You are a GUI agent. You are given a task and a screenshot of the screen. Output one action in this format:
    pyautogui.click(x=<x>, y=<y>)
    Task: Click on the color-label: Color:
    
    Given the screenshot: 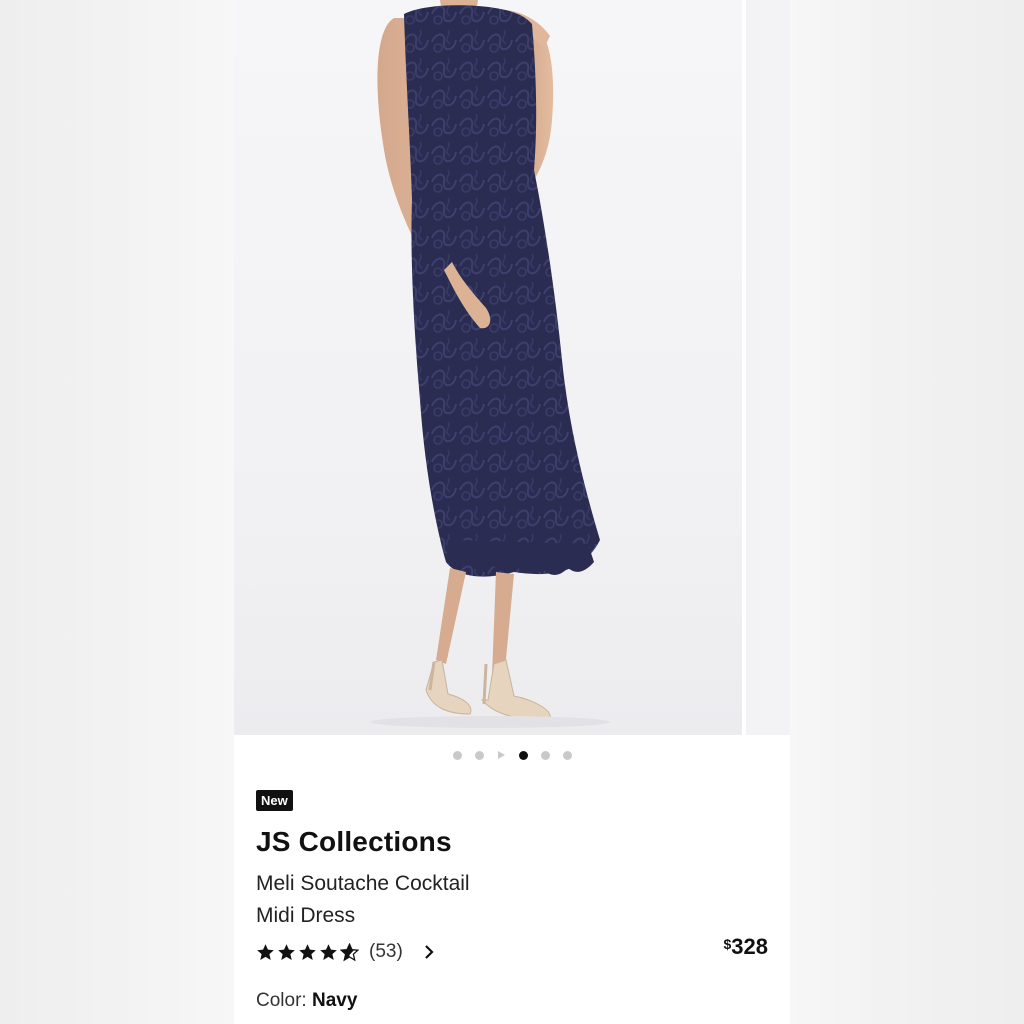 What is the action you would take?
    pyautogui.click(x=281, y=1000)
    